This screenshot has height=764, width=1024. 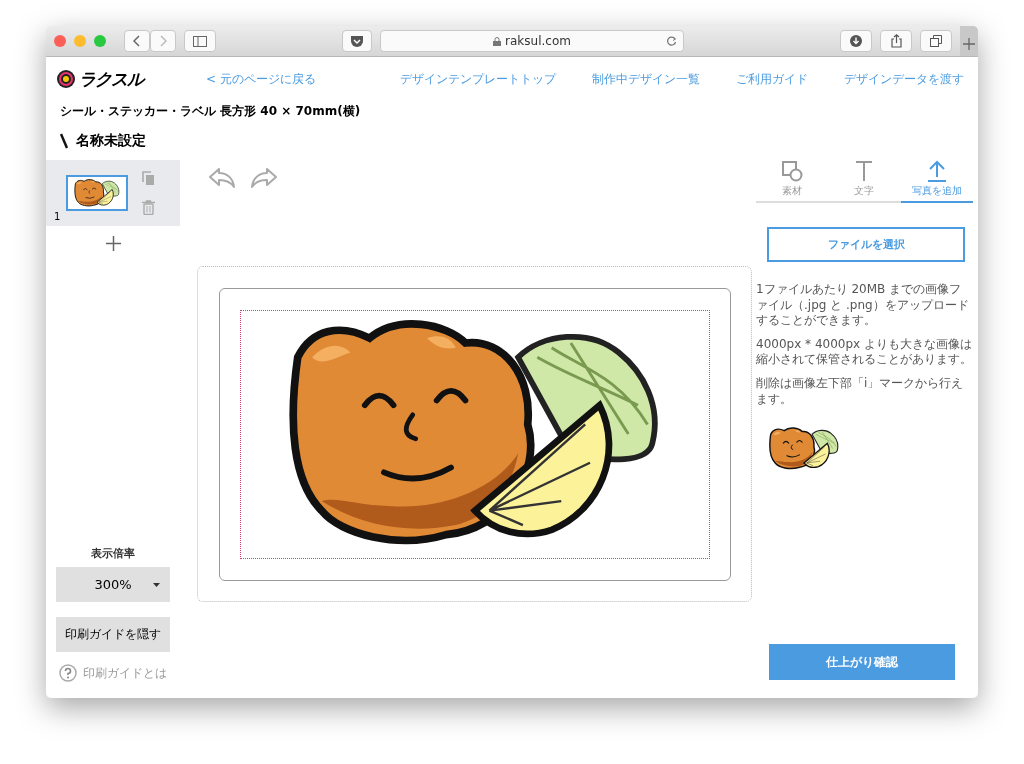 I want to click on panel-tab: 写真を追加, so click(x=936, y=181).